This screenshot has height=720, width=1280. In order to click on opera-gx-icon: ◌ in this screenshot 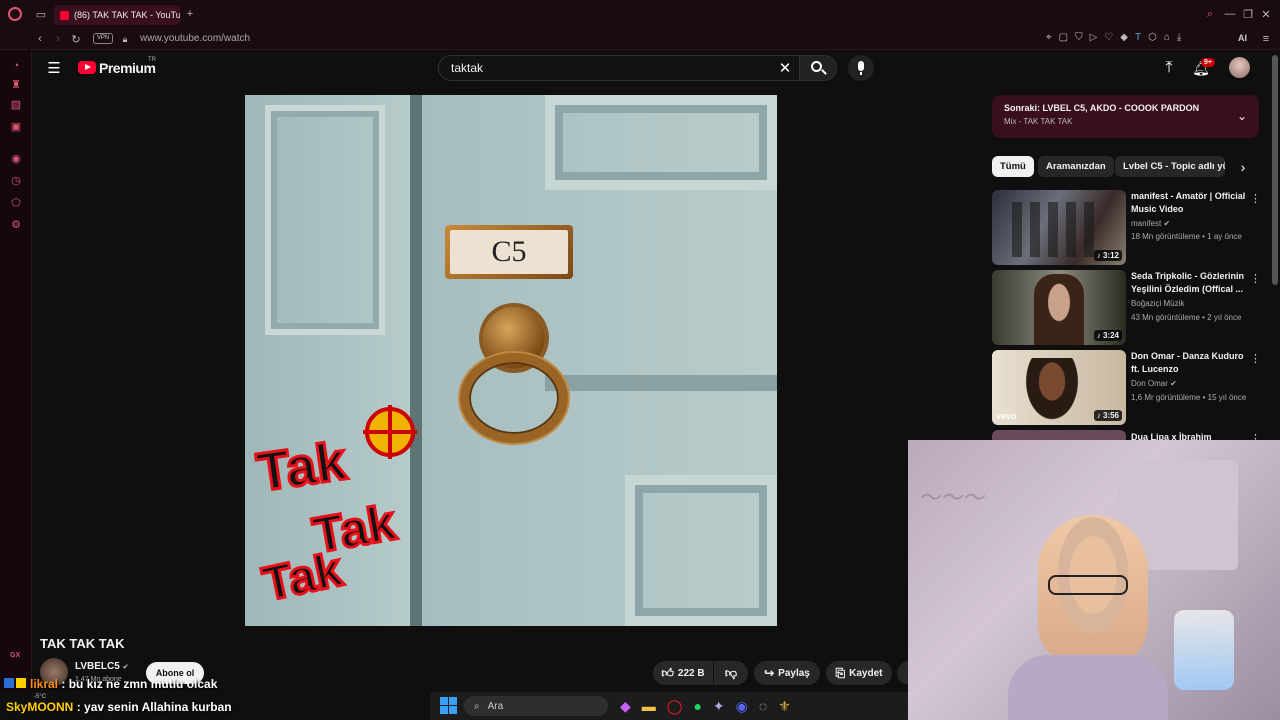, I will do `click(763, 706)`.